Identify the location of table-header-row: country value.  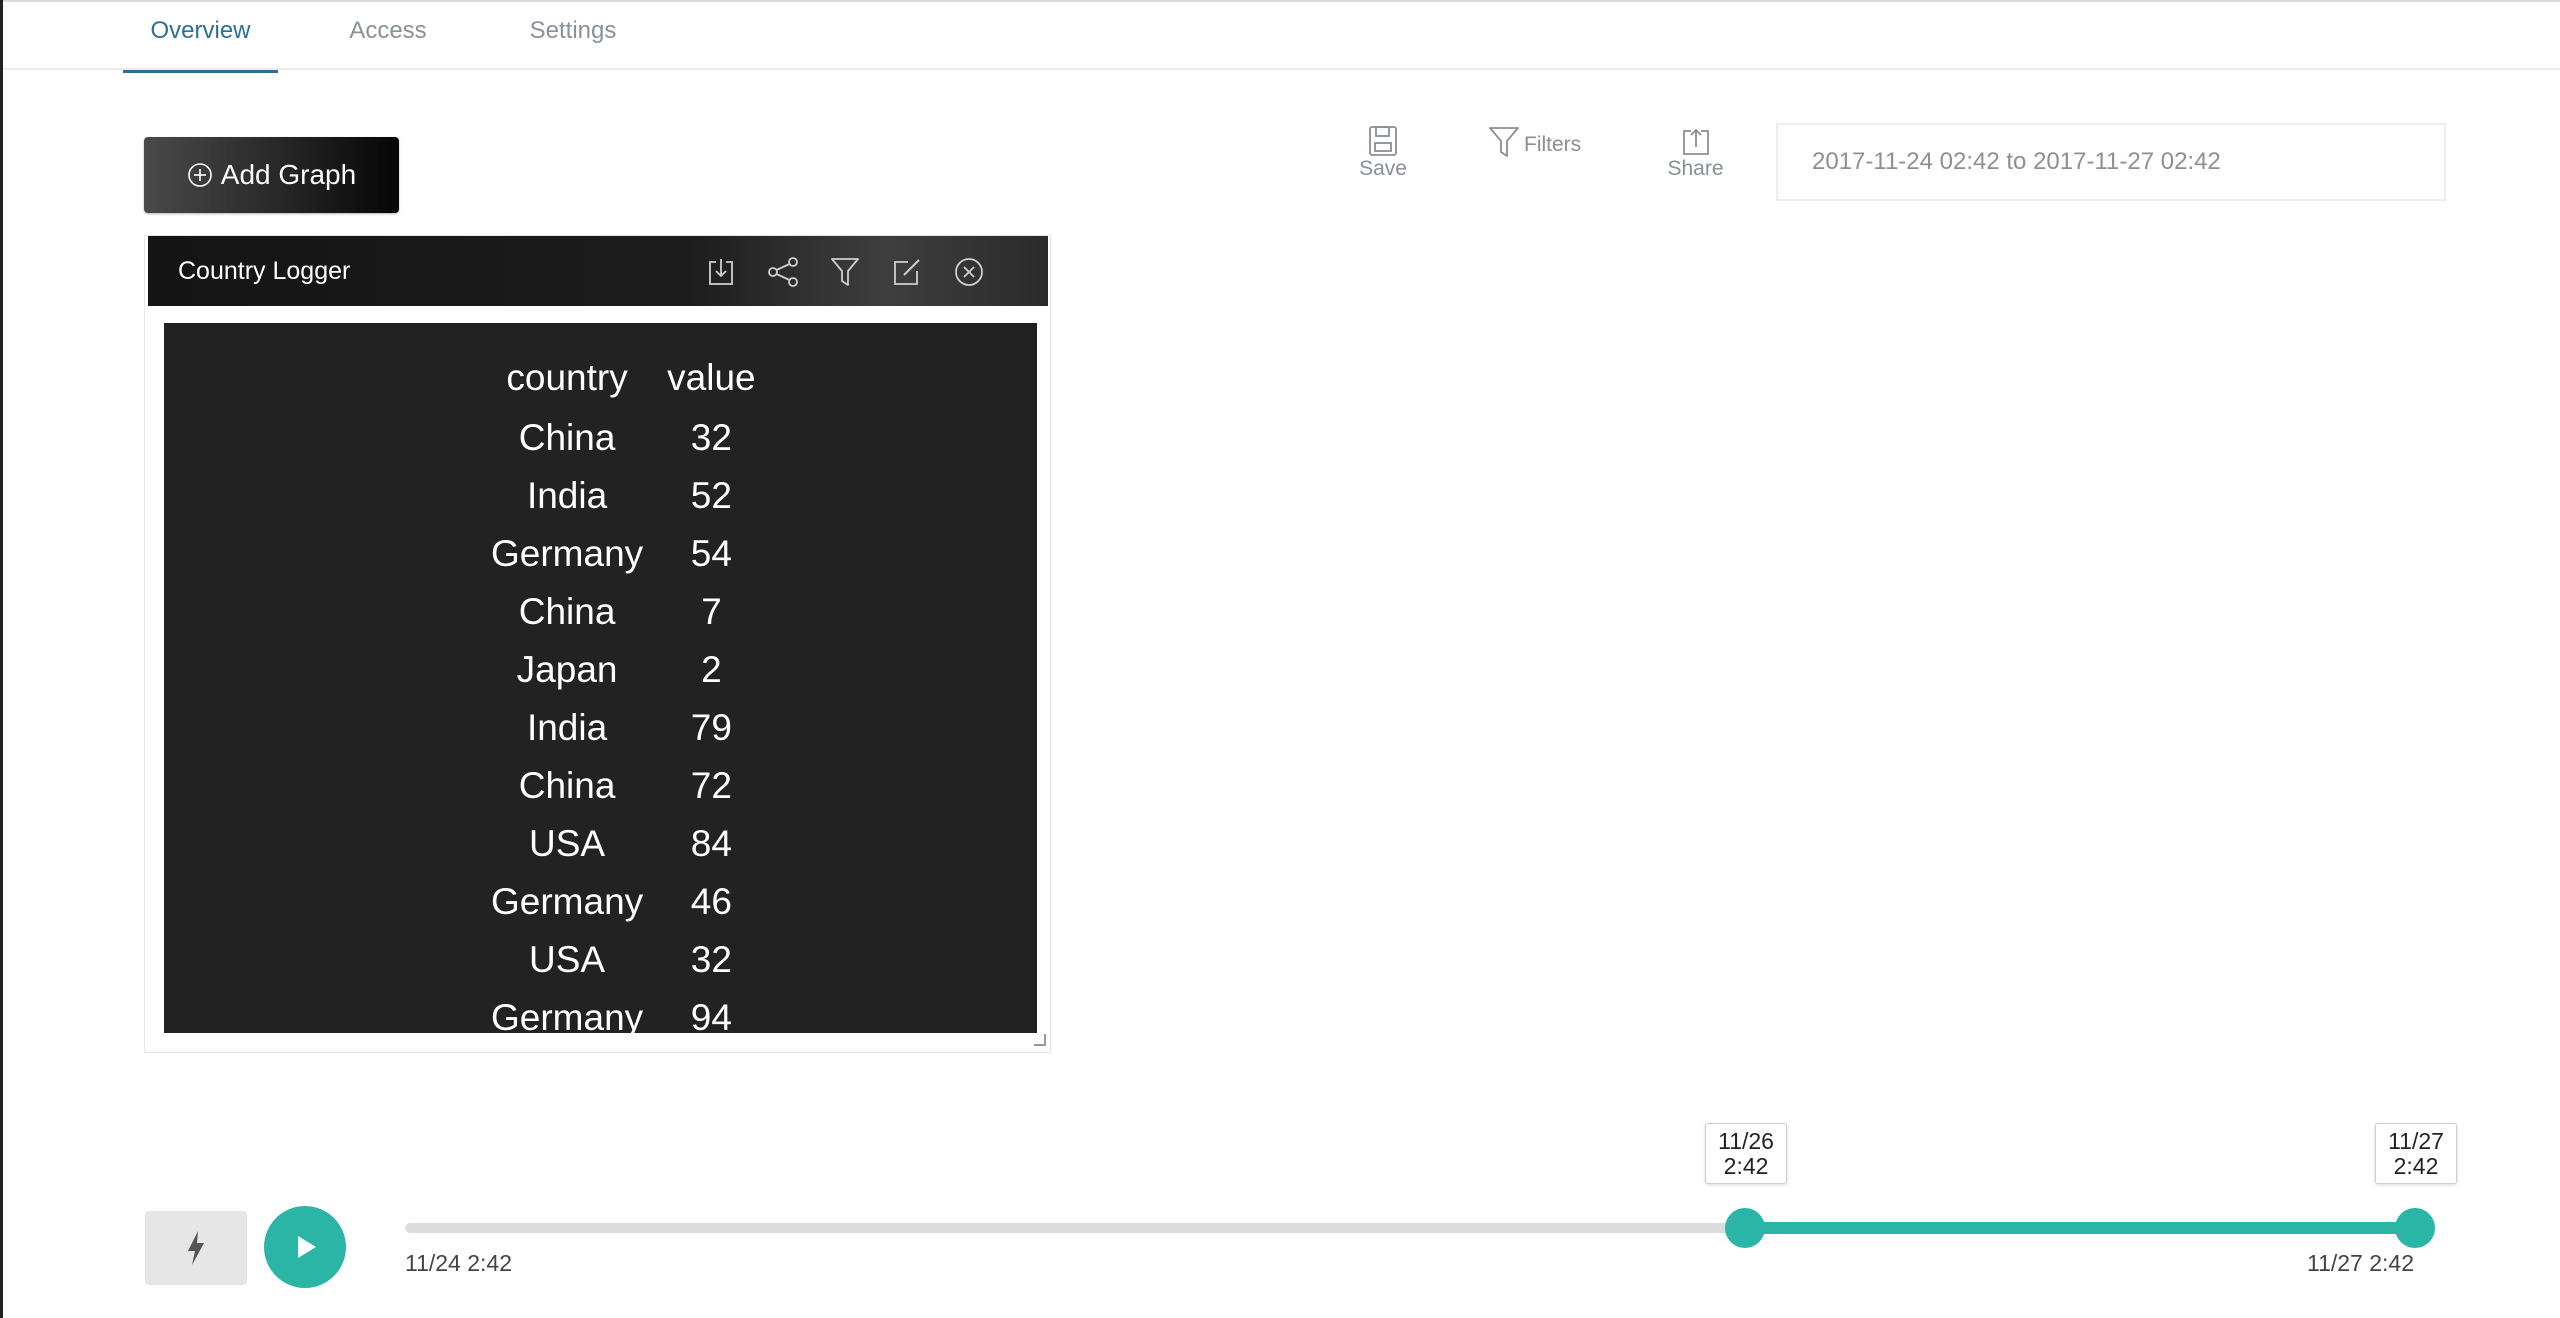
(623, 376).